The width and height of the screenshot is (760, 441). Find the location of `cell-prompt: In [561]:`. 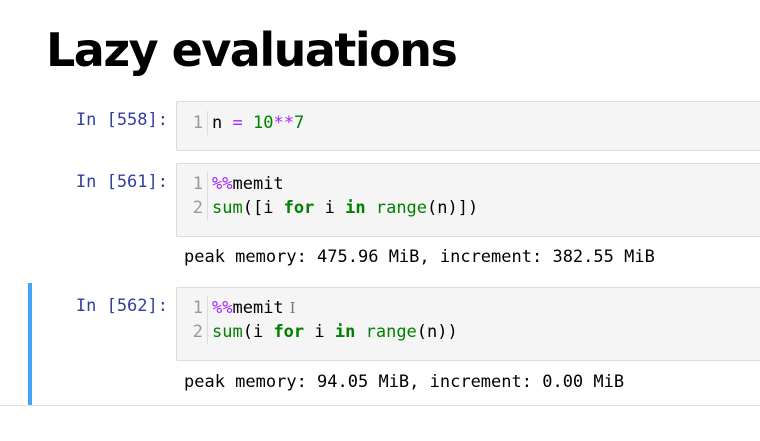

cell-prompt: In [561]: is located at coordinates (121, 182).